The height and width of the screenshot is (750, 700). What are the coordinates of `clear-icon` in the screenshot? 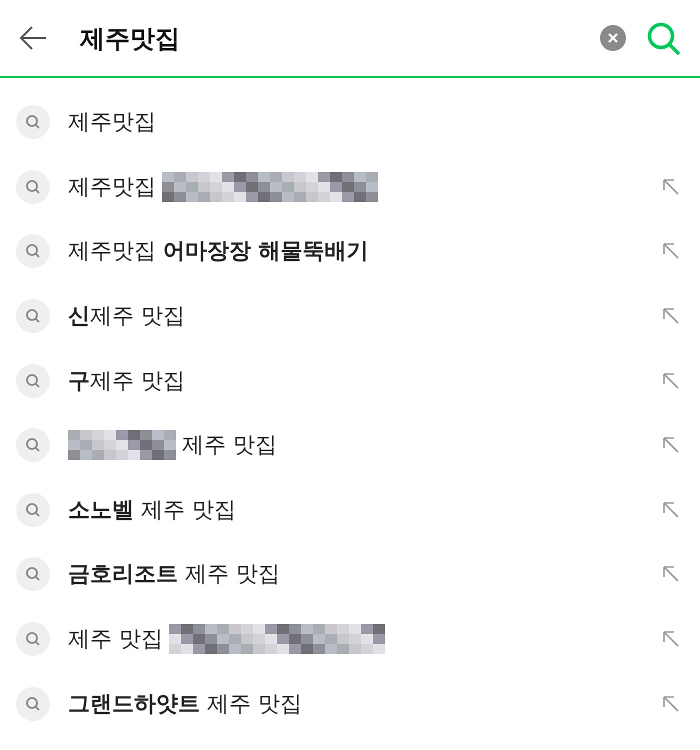 It's located at (613, 38).